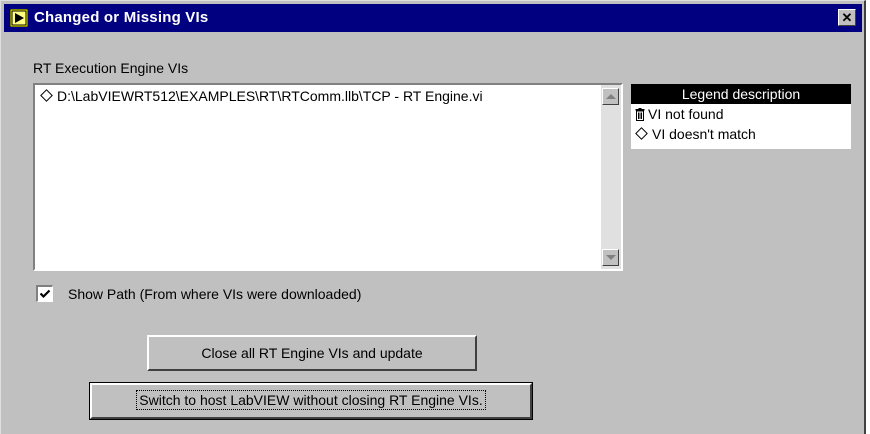 The height and width of the screenshot is (434, 870). I want to click on legend-row-not-found: VI not found, so click(741, 114).